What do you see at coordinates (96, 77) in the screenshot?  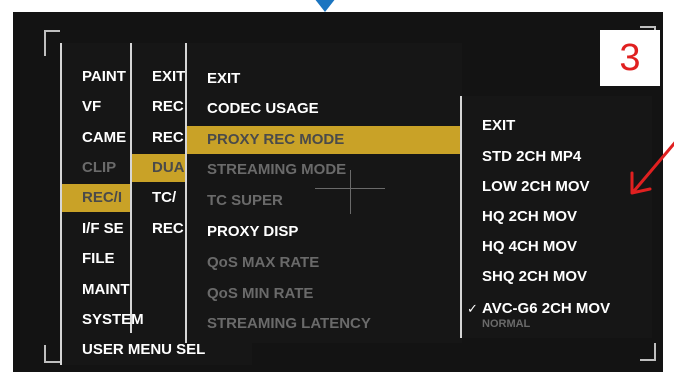 I see `menu-item-paint: PAINT` at bounding box center [96, 77].